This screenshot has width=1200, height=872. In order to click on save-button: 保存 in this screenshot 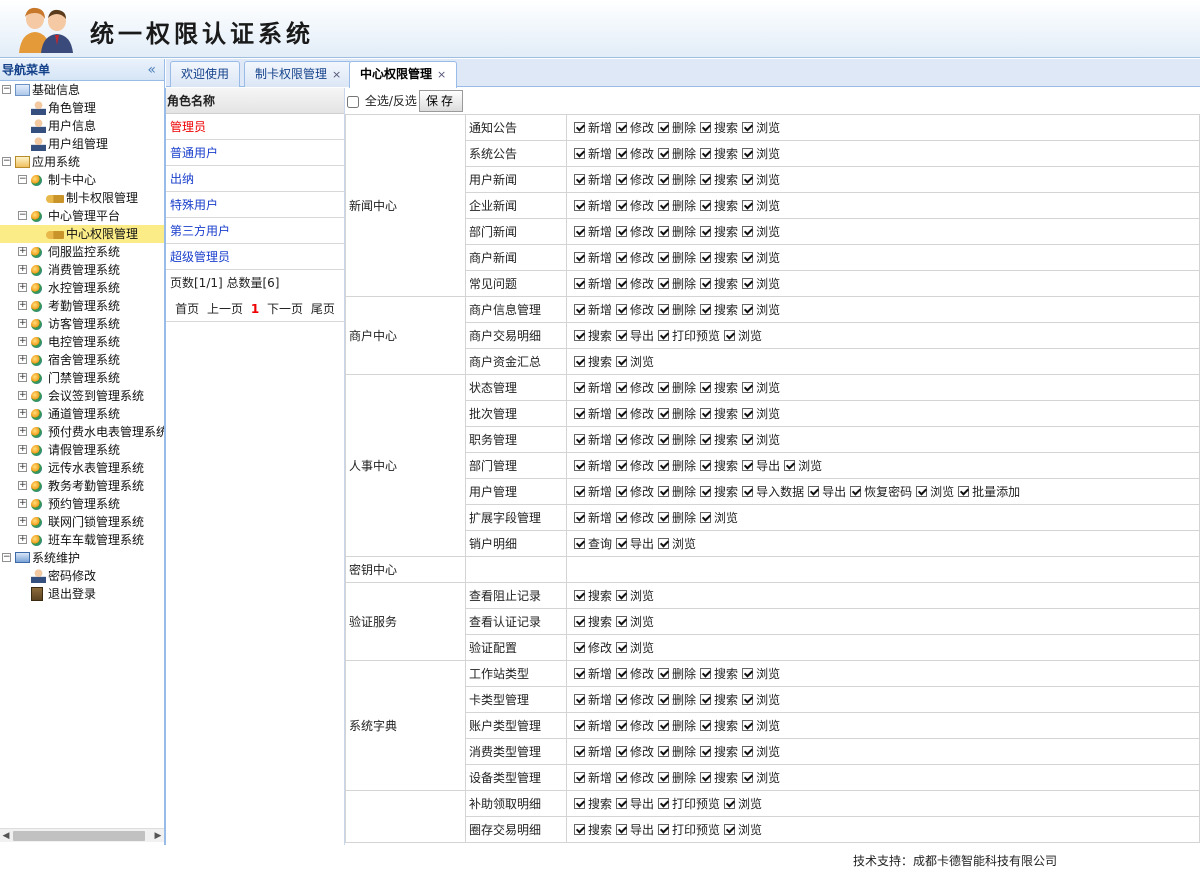, I will do `click(441, 101)`.